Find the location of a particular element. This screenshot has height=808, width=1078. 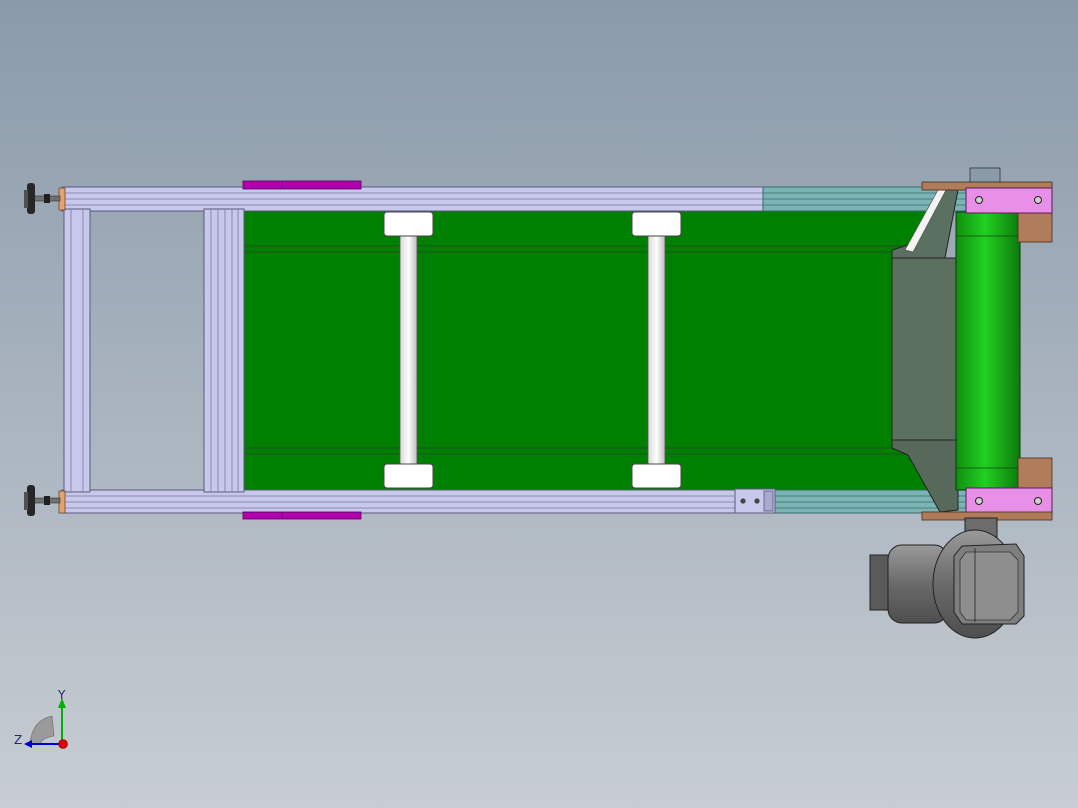

mounting-bracket-top is located at coordinates (302, 185).